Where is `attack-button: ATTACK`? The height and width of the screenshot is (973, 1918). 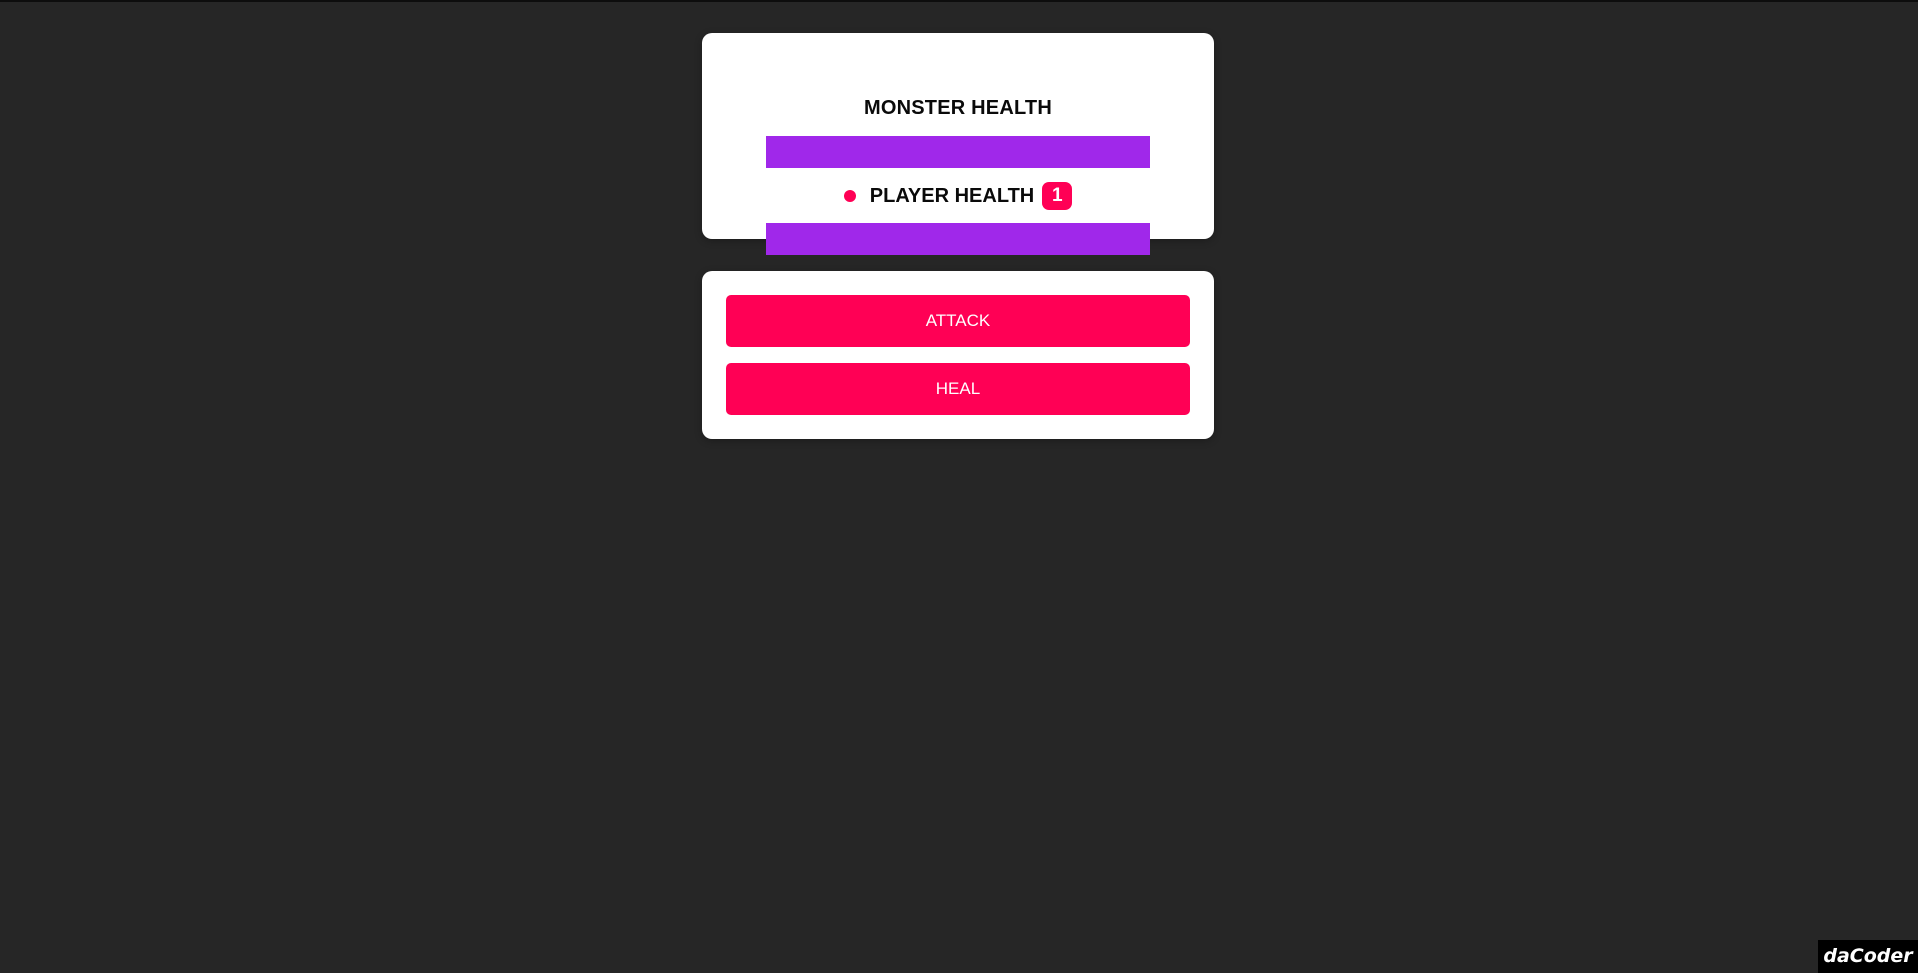 attack-button: ATTACK is located at coordinates (958, 321).